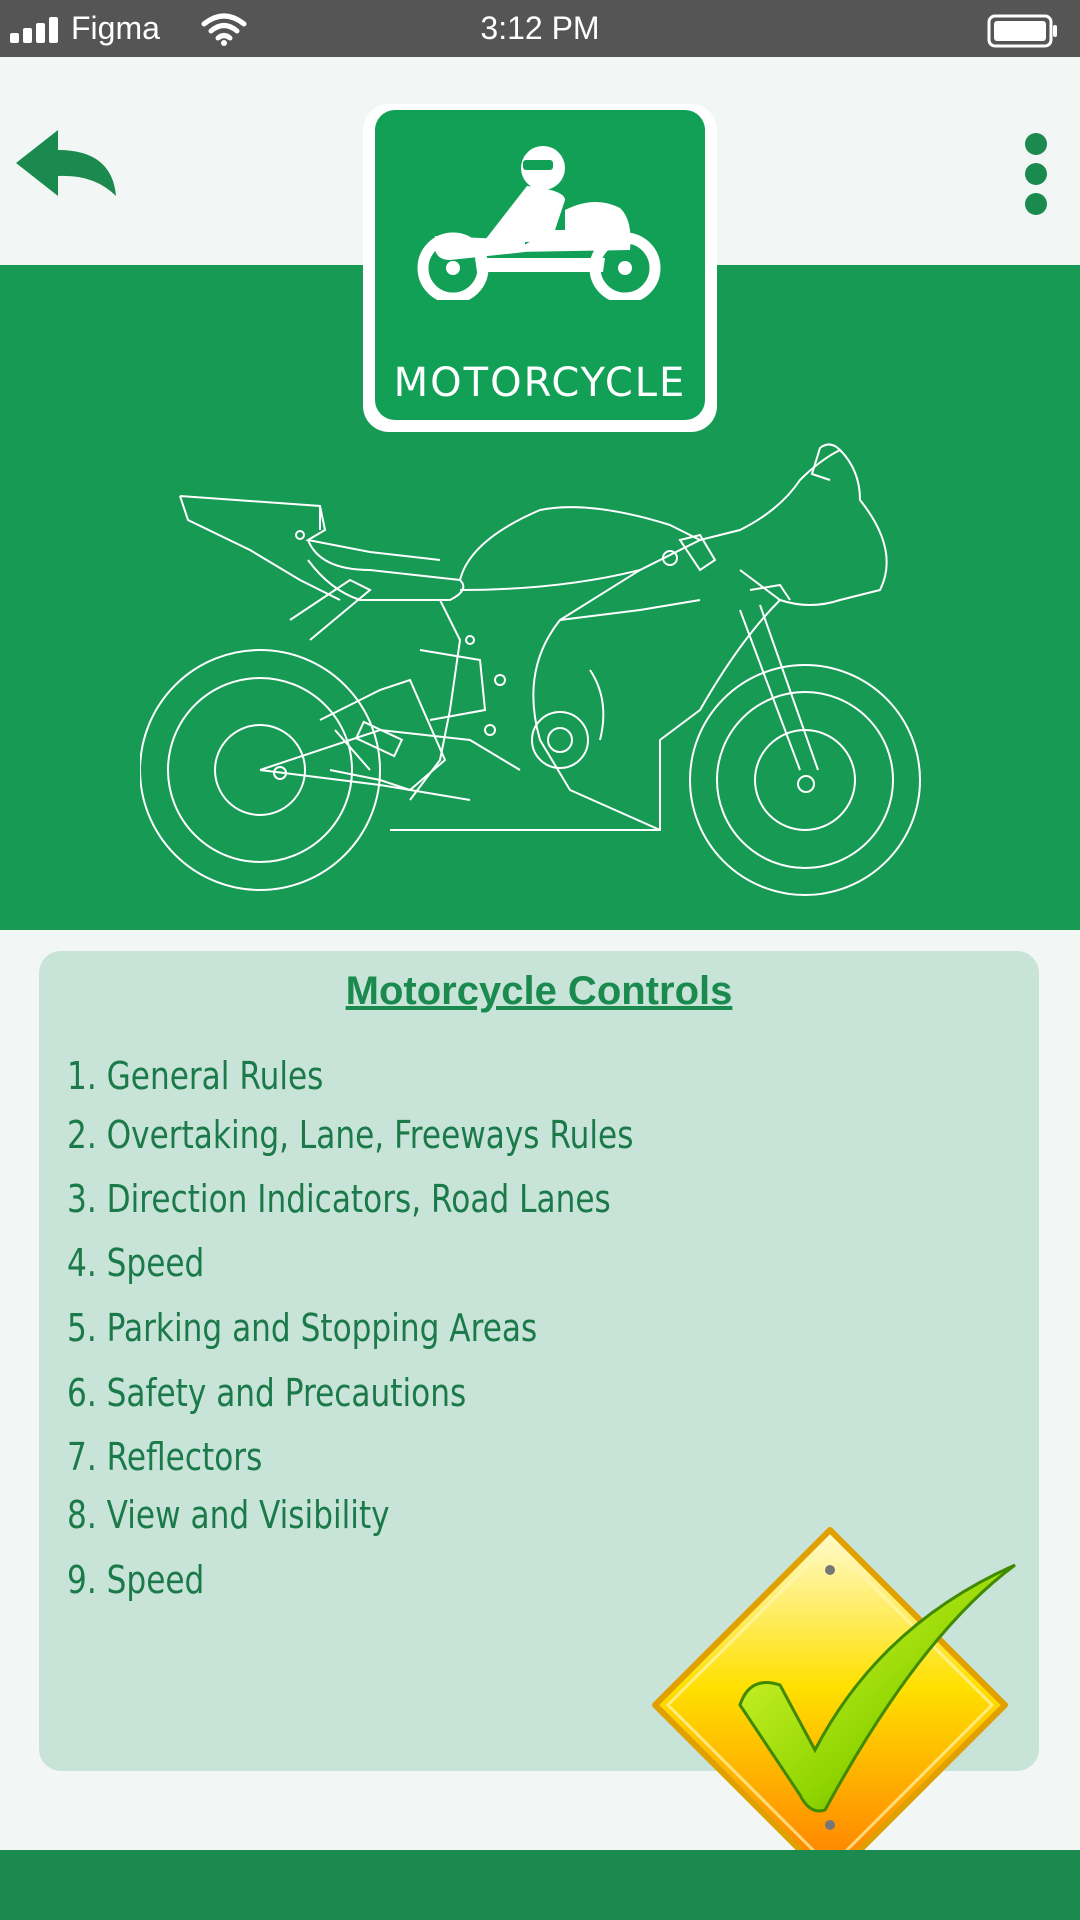 The width and height of the screenshot is (1080, 1920). I want to click on rule-item: 3. Direction Indicators, Road Lanes, so click(339, 1199).